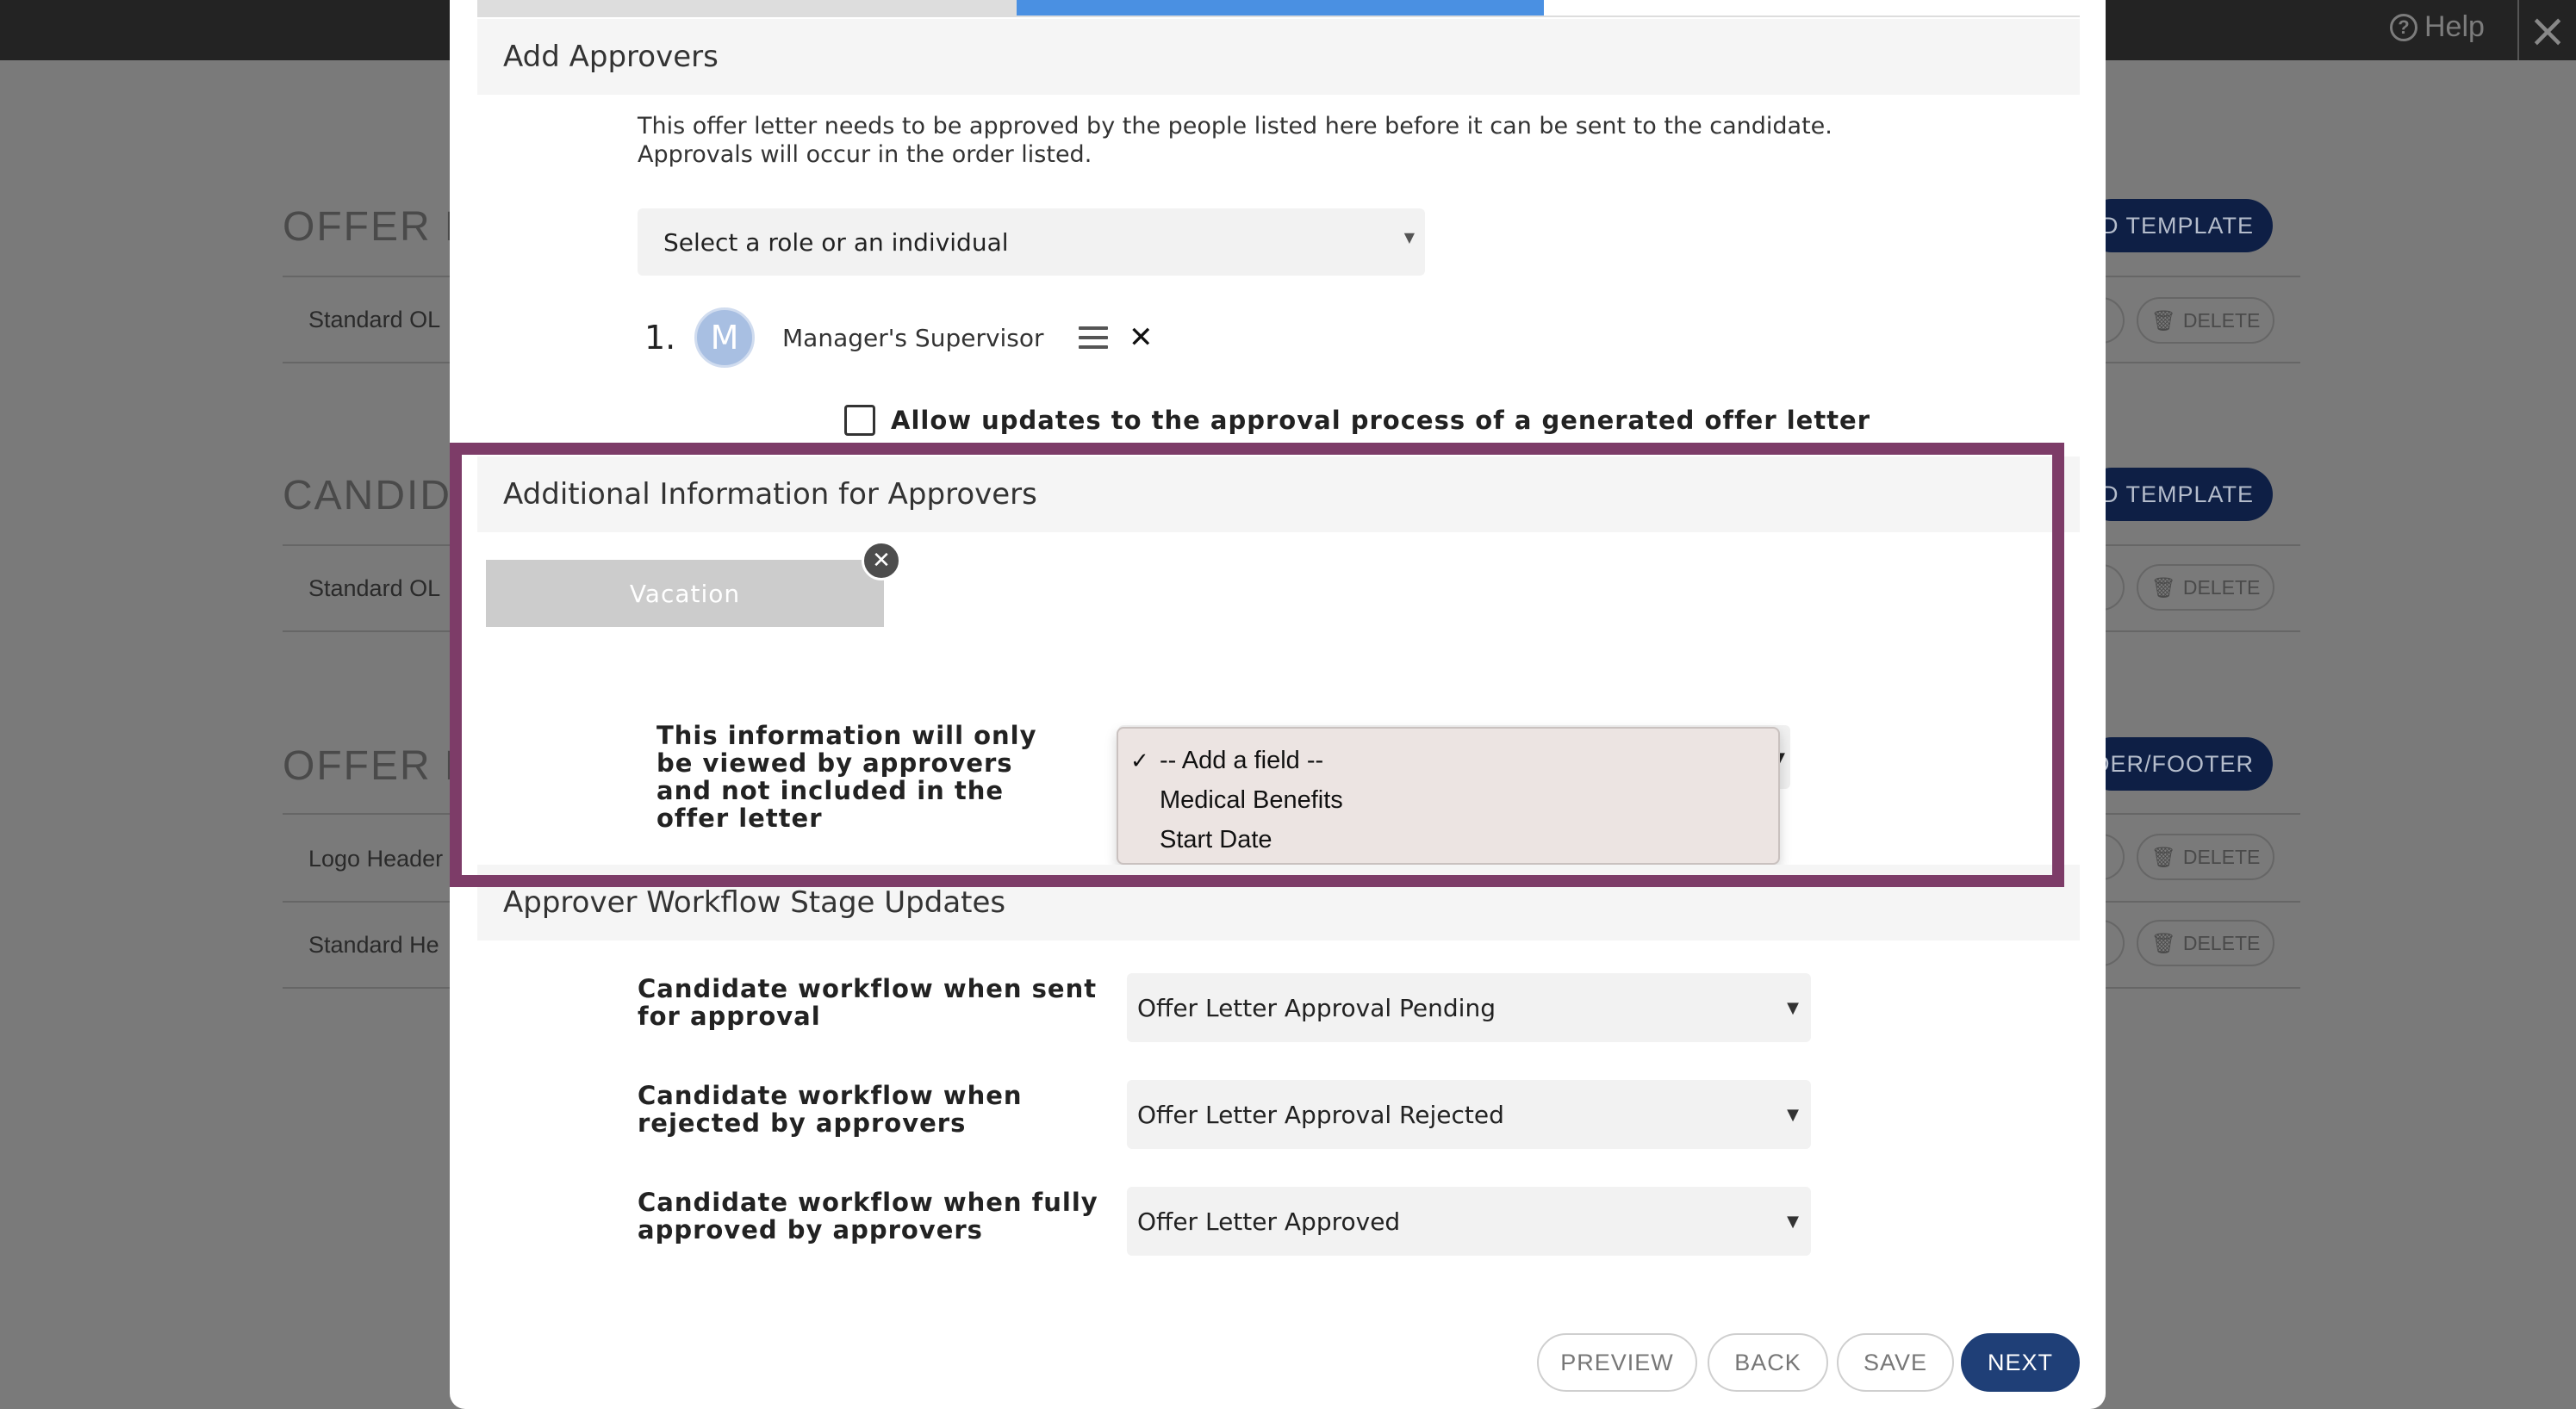  What do you see at coordinates (860, 421) in the screenshot?
I see `allow-updates-checkbox` at bounding box center [860, 421].